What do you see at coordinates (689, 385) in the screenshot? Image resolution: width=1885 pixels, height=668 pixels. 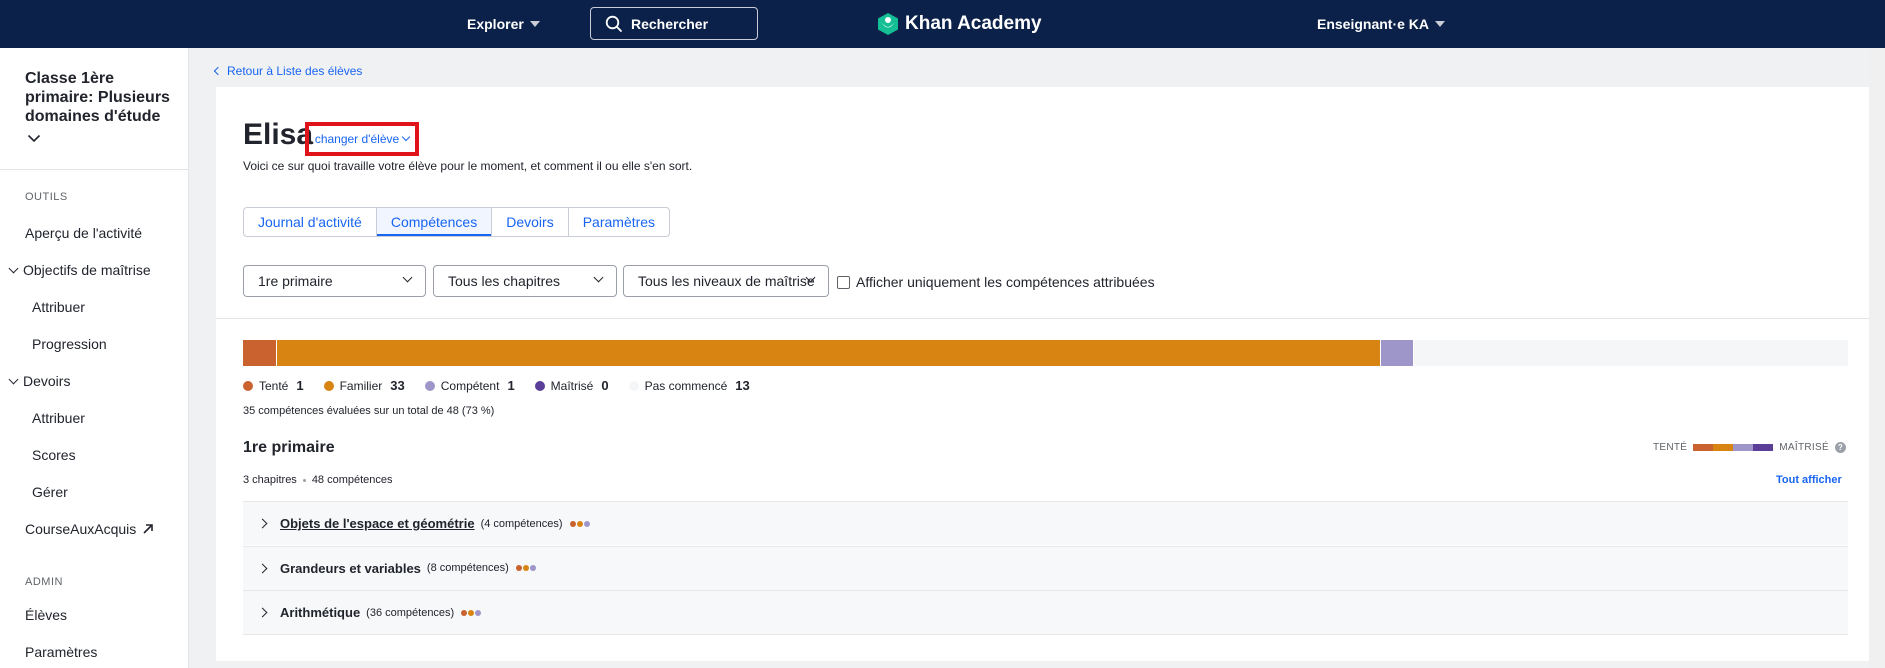 I see `legend-item: Pas commencé 13` at bounding box center [689, 385].